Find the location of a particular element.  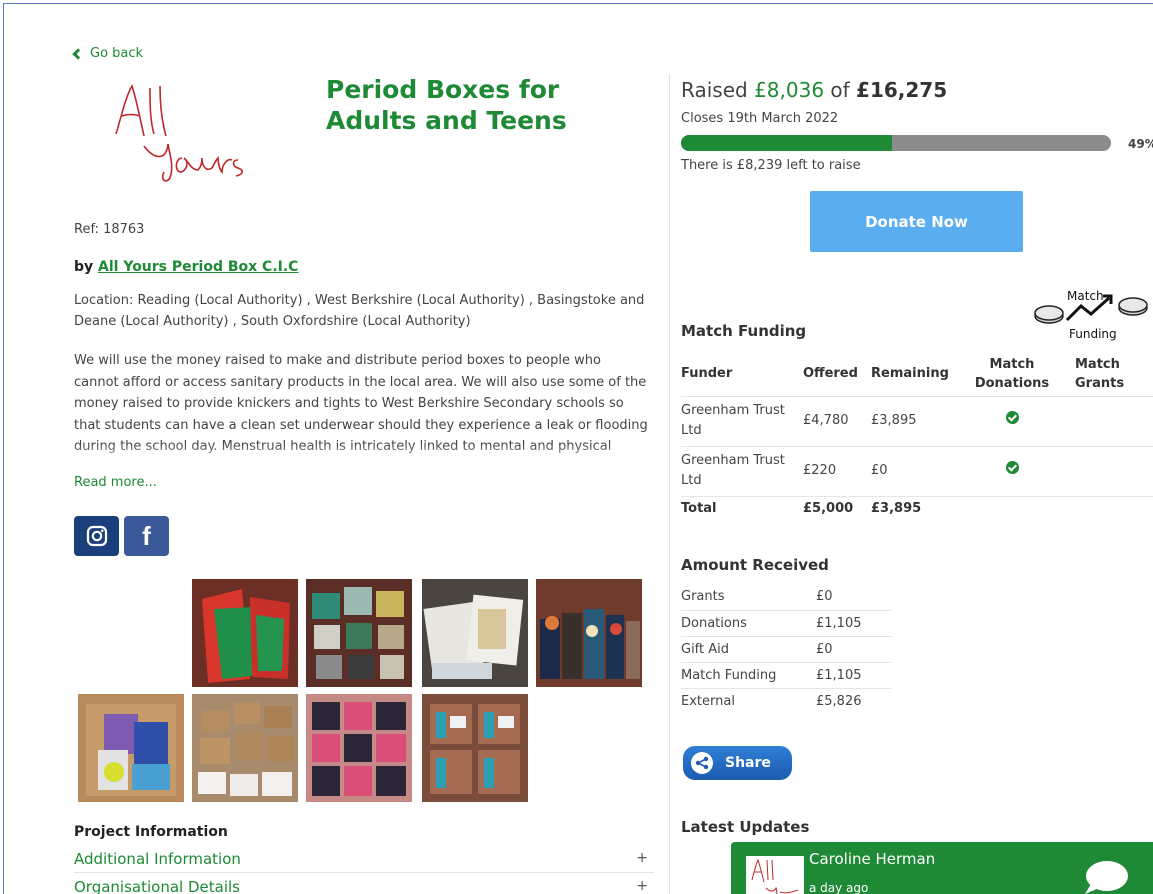

col-remaining: Remaining is located at coordinates (910, 374).